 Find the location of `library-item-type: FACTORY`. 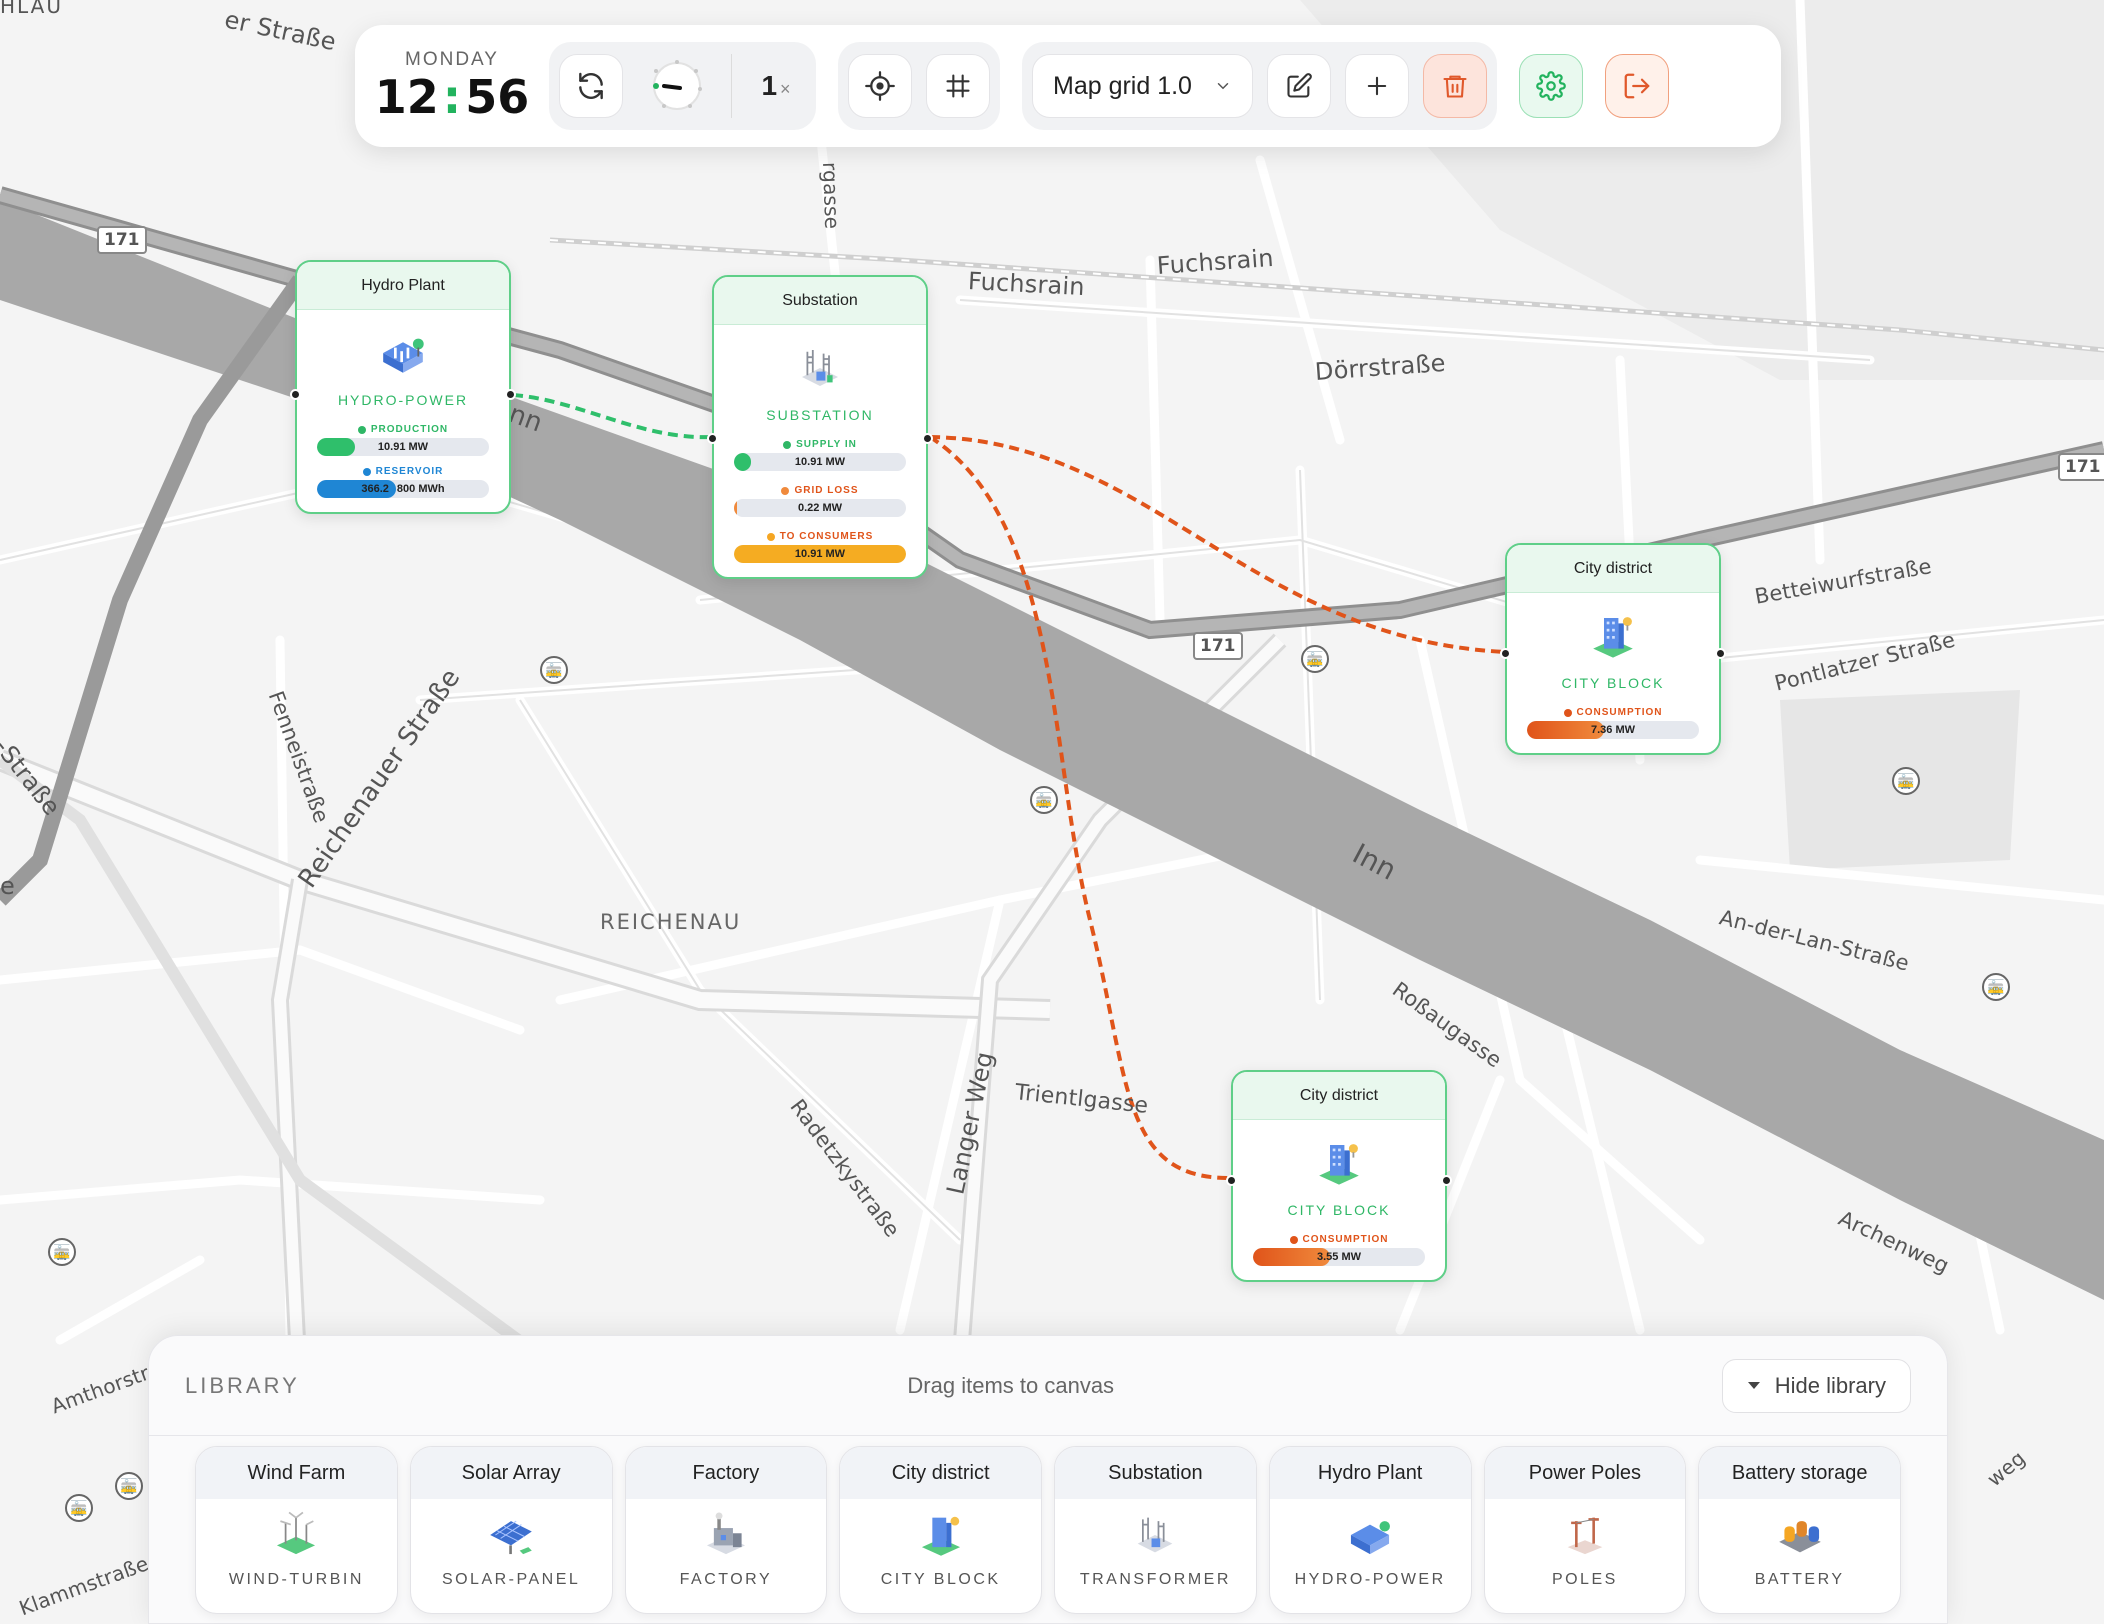

library-item-type: FACTORY is located at coordinates (726, 1579).